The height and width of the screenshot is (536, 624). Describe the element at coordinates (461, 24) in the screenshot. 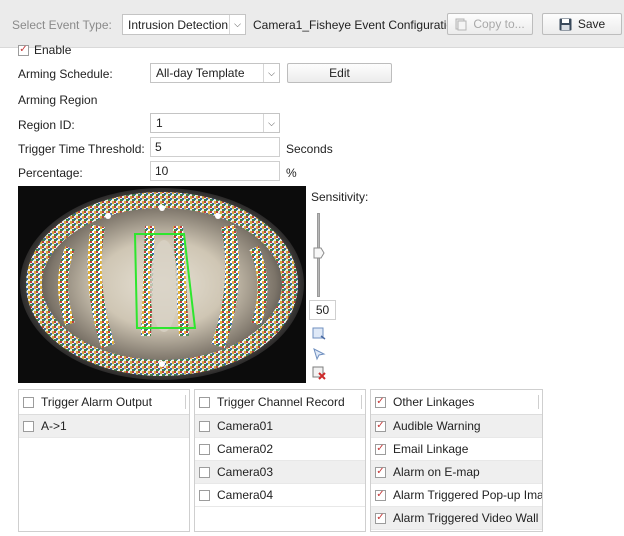

I see `copy-icon` at that location.